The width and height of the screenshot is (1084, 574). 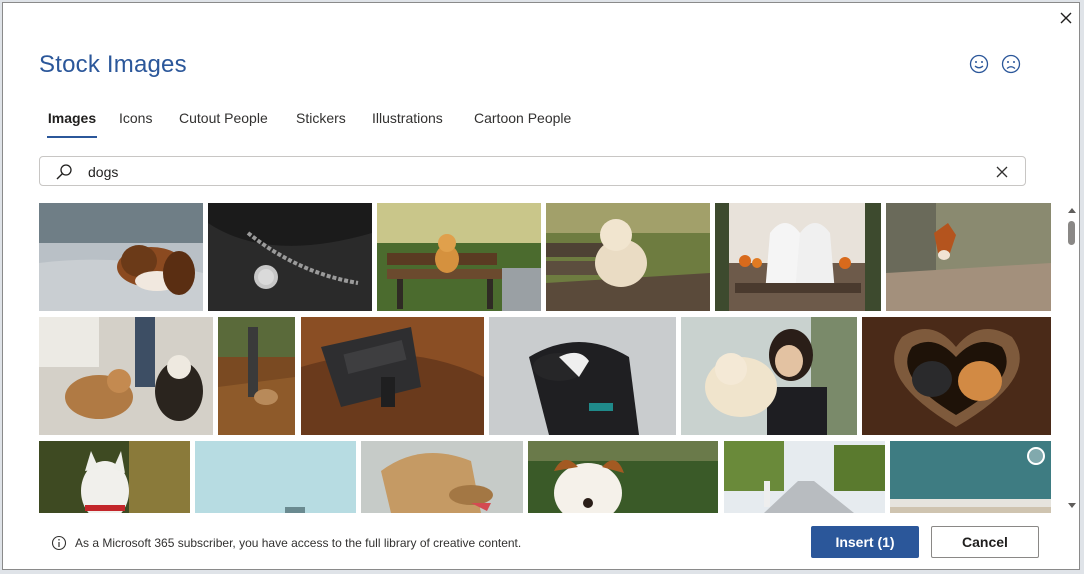 I want to click on dialog-title: Stock Images, so click(x=113, y=64).